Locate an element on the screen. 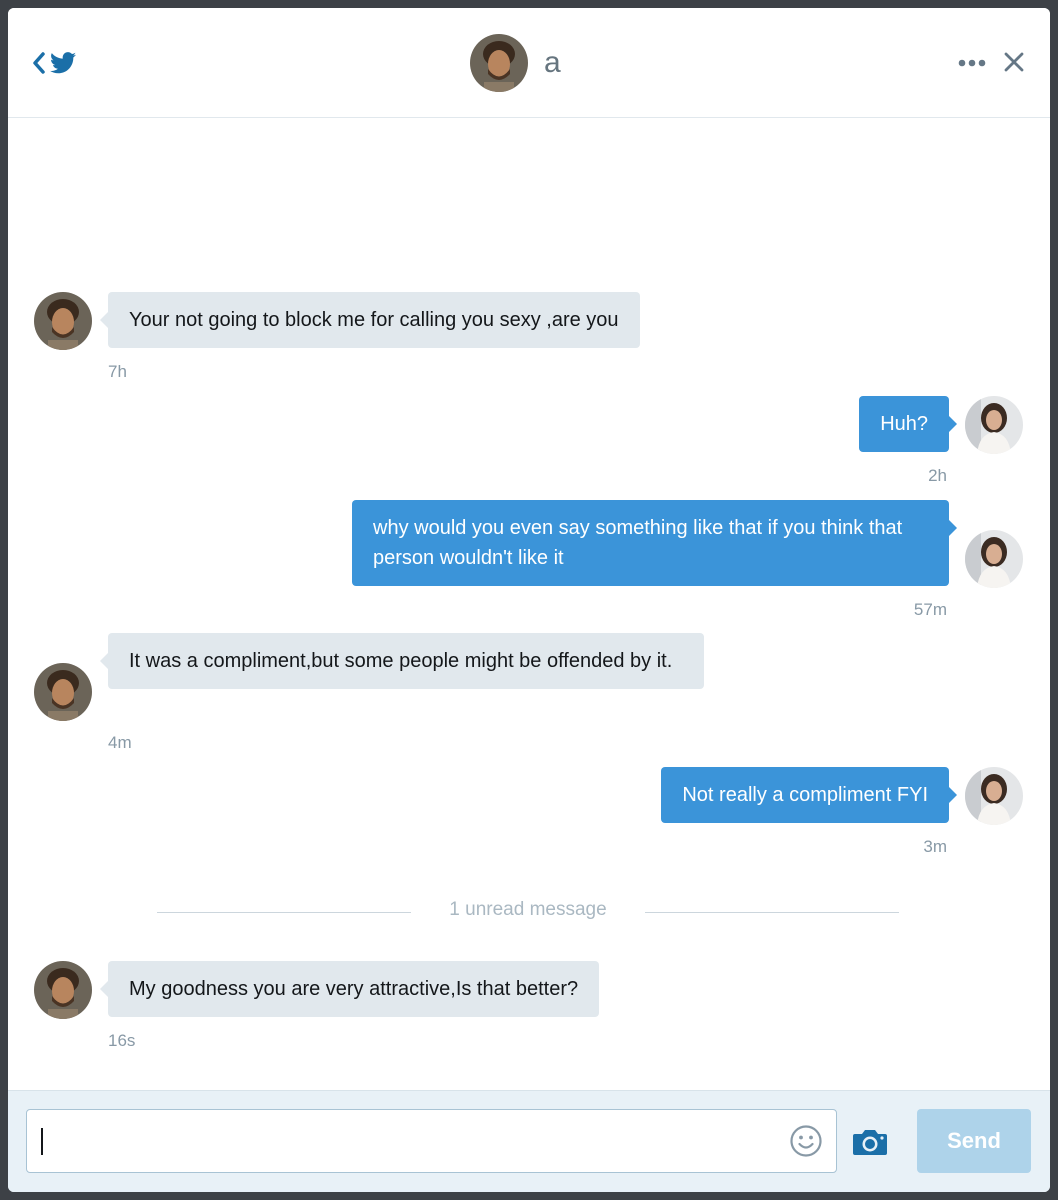  message-bubble-outgoing: Not really a compliment FYI is located at coordinates (809, 795).